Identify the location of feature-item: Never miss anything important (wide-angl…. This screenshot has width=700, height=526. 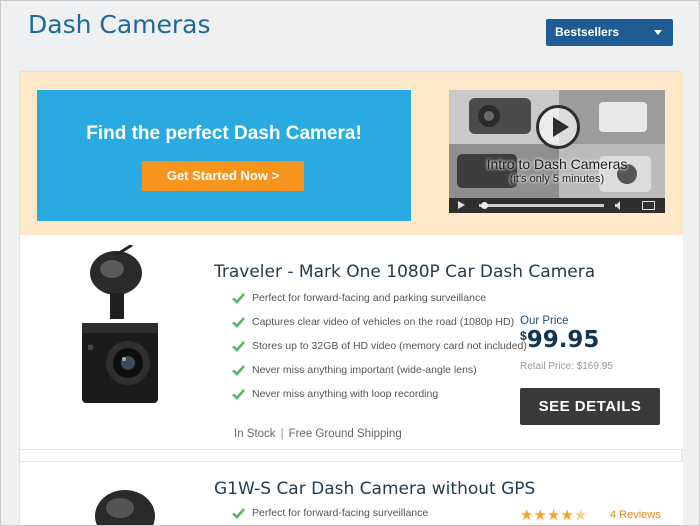
(379, 375).